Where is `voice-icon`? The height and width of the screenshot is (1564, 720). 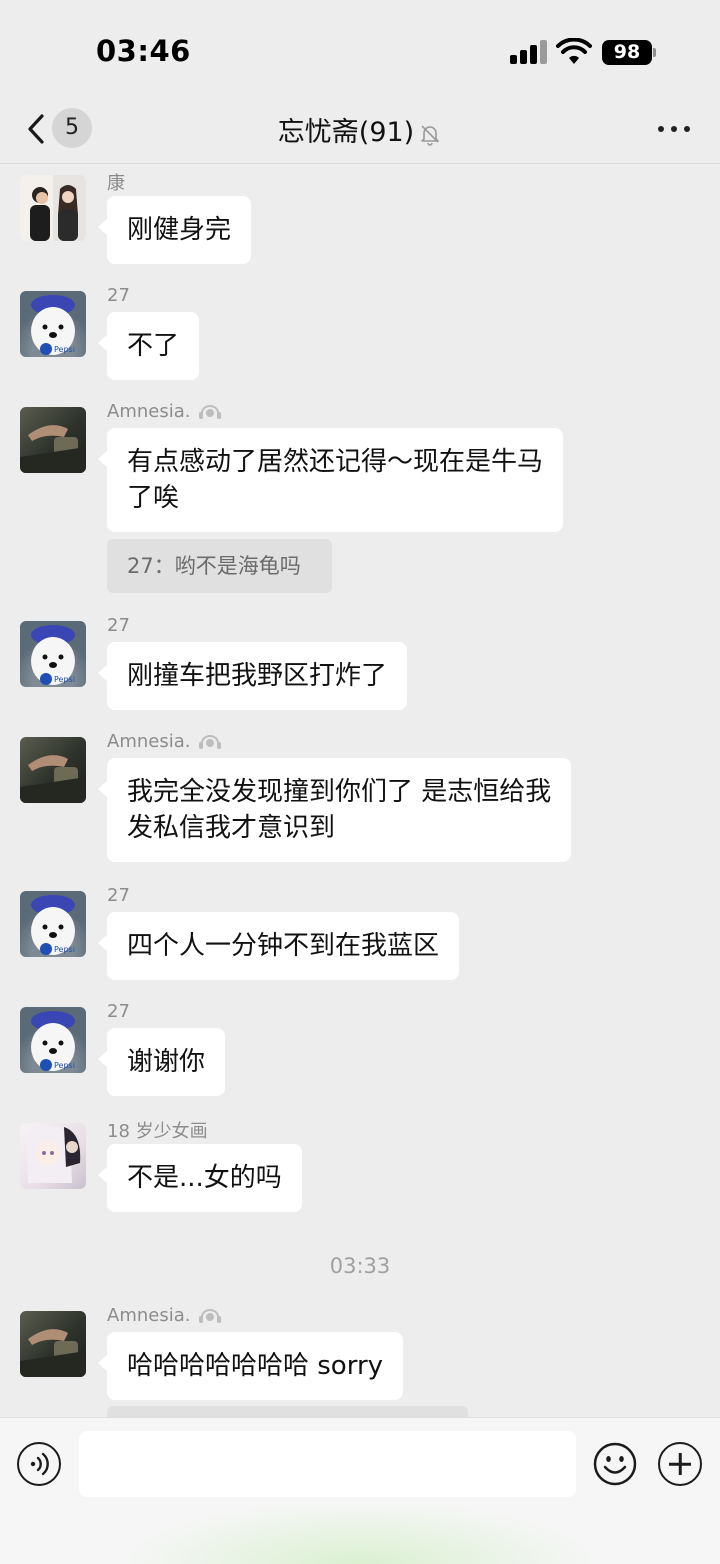
voice-icon is located at coordinates (39, 1464).